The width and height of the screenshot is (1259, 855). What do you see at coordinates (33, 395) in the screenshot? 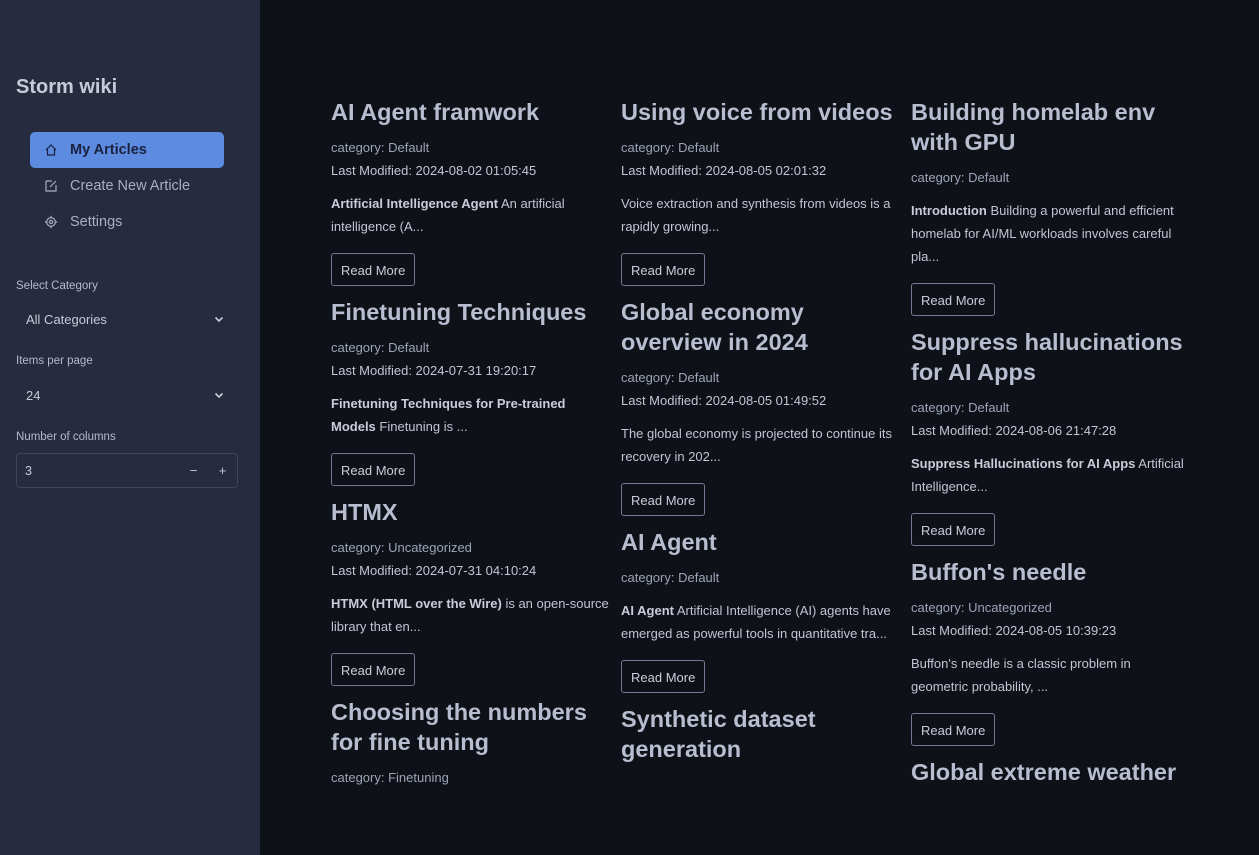
I see `items-per-page-value: 24` at bounding box center [33, 395].